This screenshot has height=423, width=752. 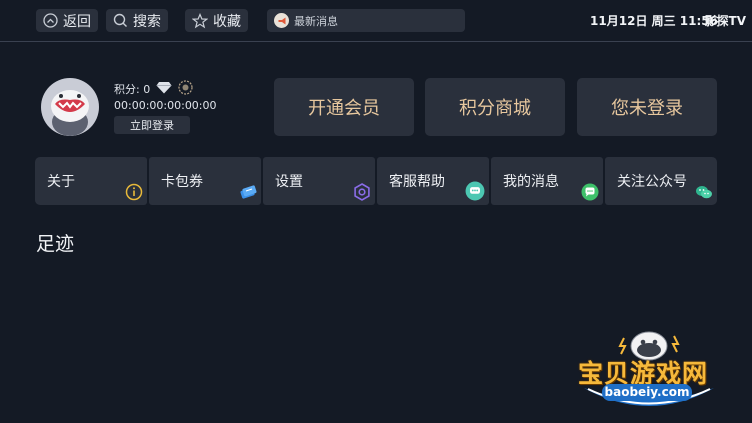 I want to click on history-title: 足迹, so click(x=55, y=244).